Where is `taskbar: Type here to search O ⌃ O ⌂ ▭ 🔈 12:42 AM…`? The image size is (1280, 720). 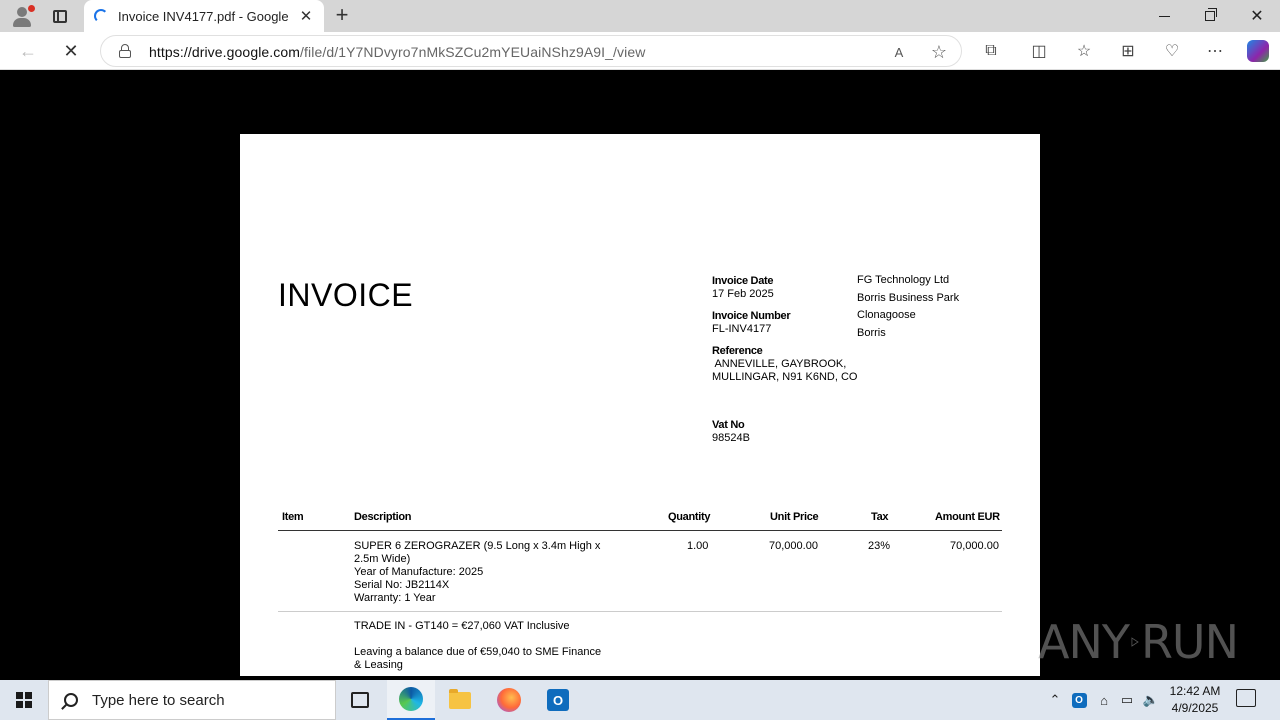
taskbar: Type here to search O ⌃ O ⌂ ▭ 🔈 12:42 AM… is located at coordinates (640, 700).